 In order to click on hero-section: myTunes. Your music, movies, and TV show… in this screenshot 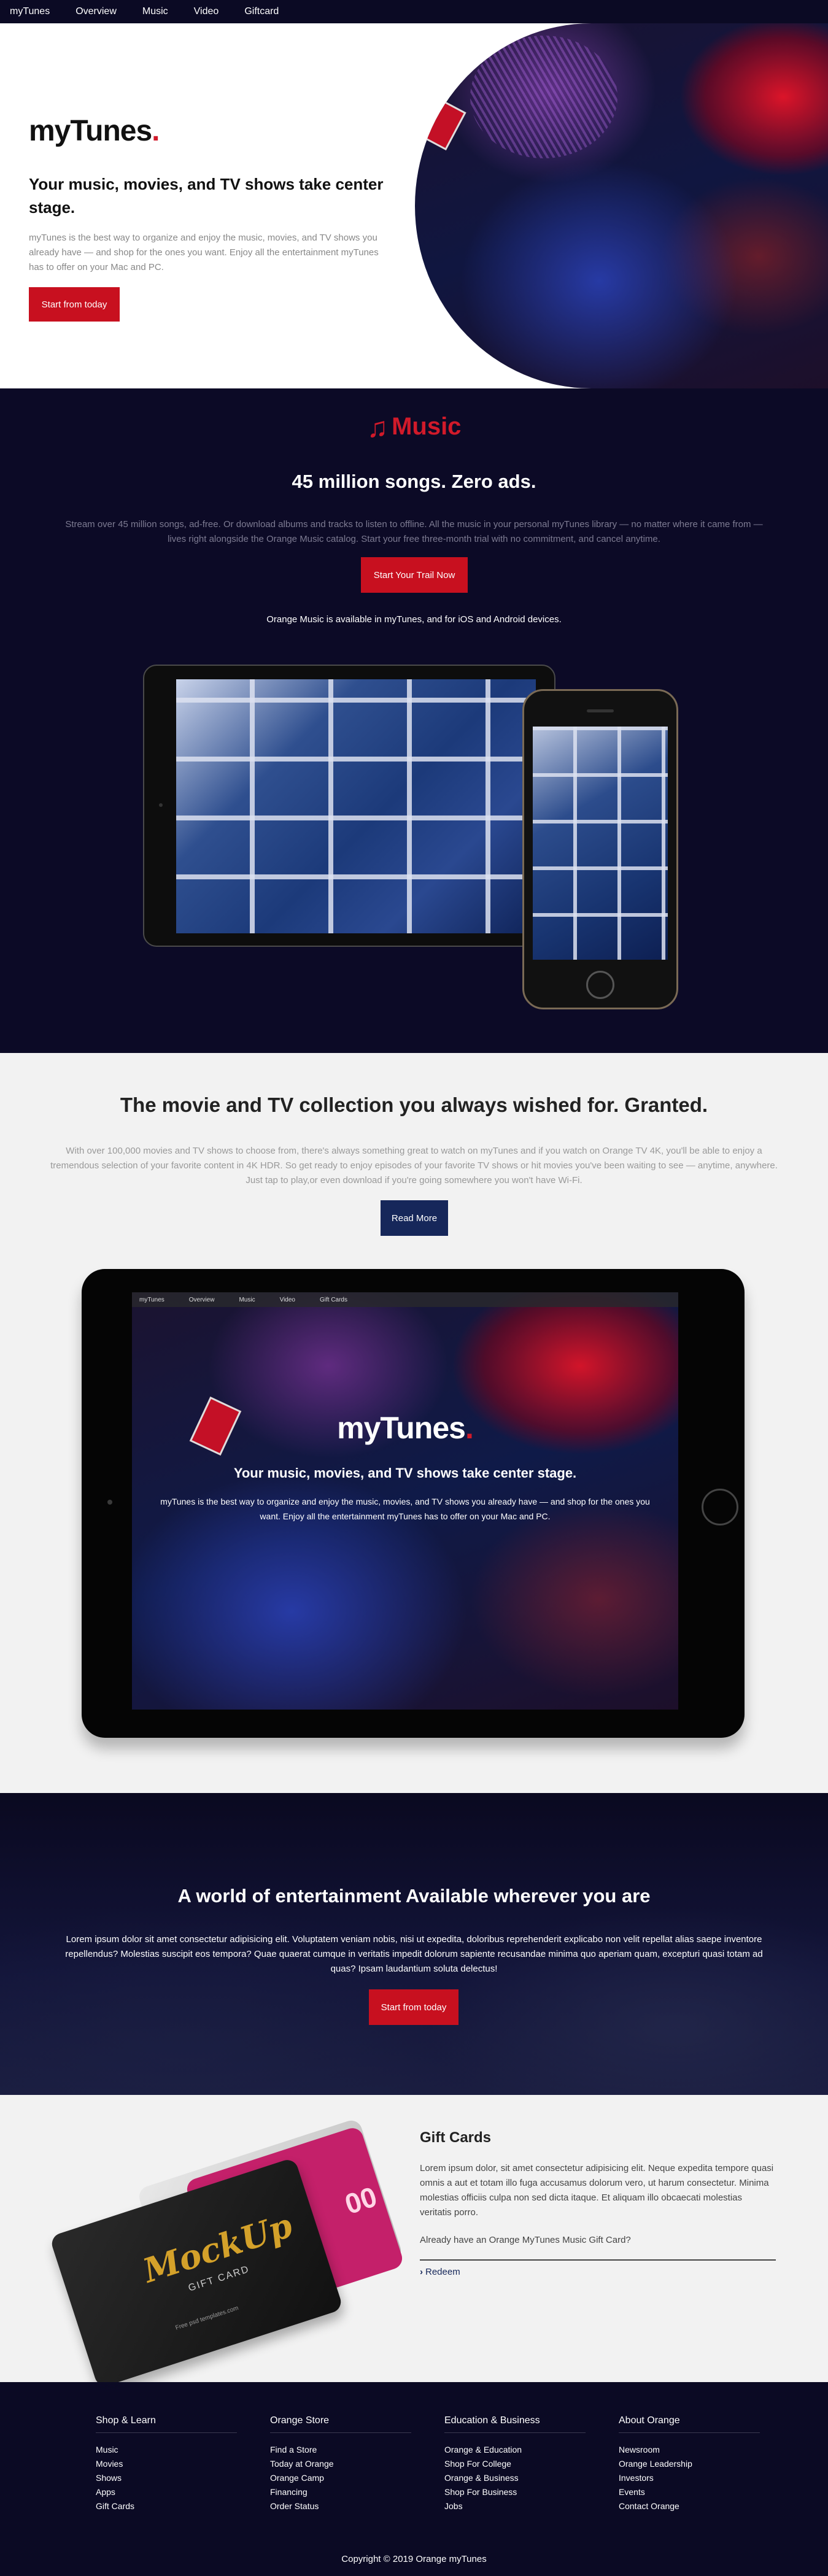, I will do `click(414, 205)`.